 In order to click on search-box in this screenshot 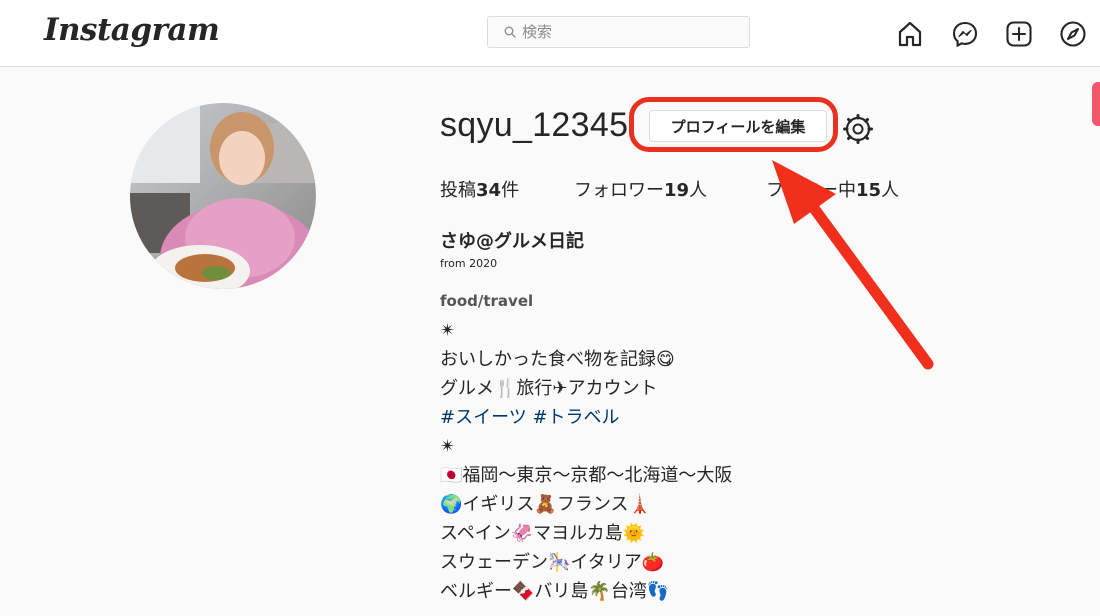, I will do `click(618, 32)`.